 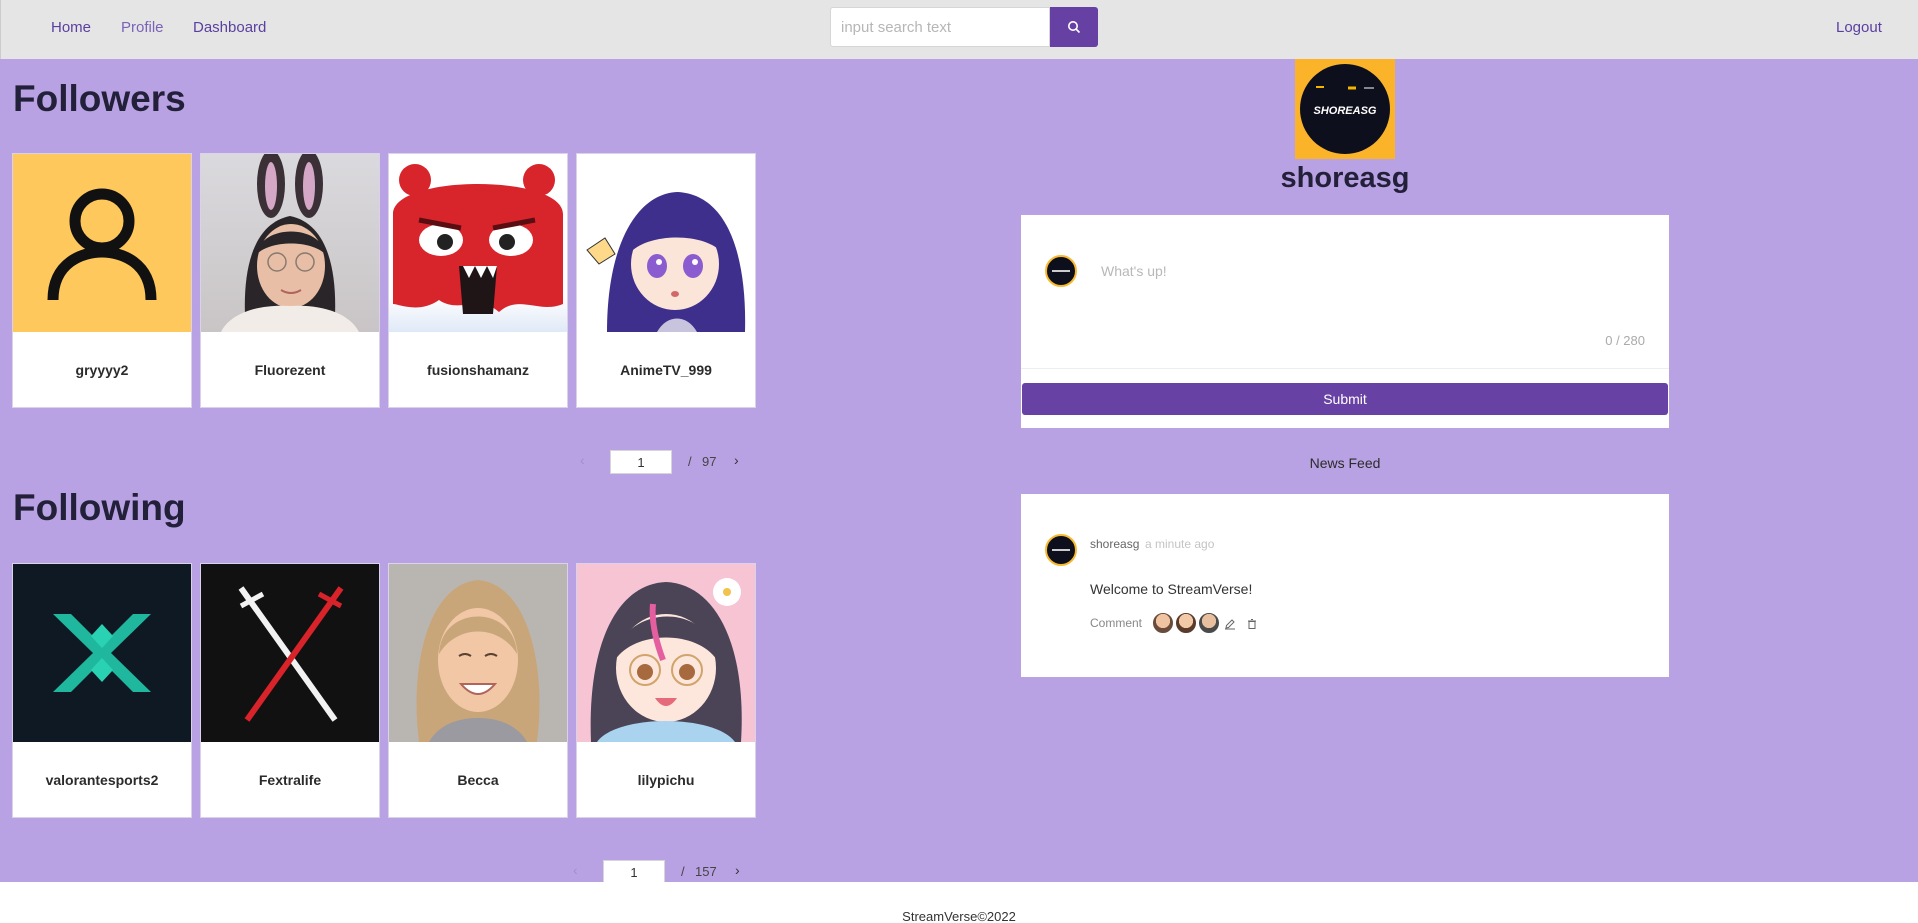 I want to click on delete-icon, so click(x=1252, y=624).